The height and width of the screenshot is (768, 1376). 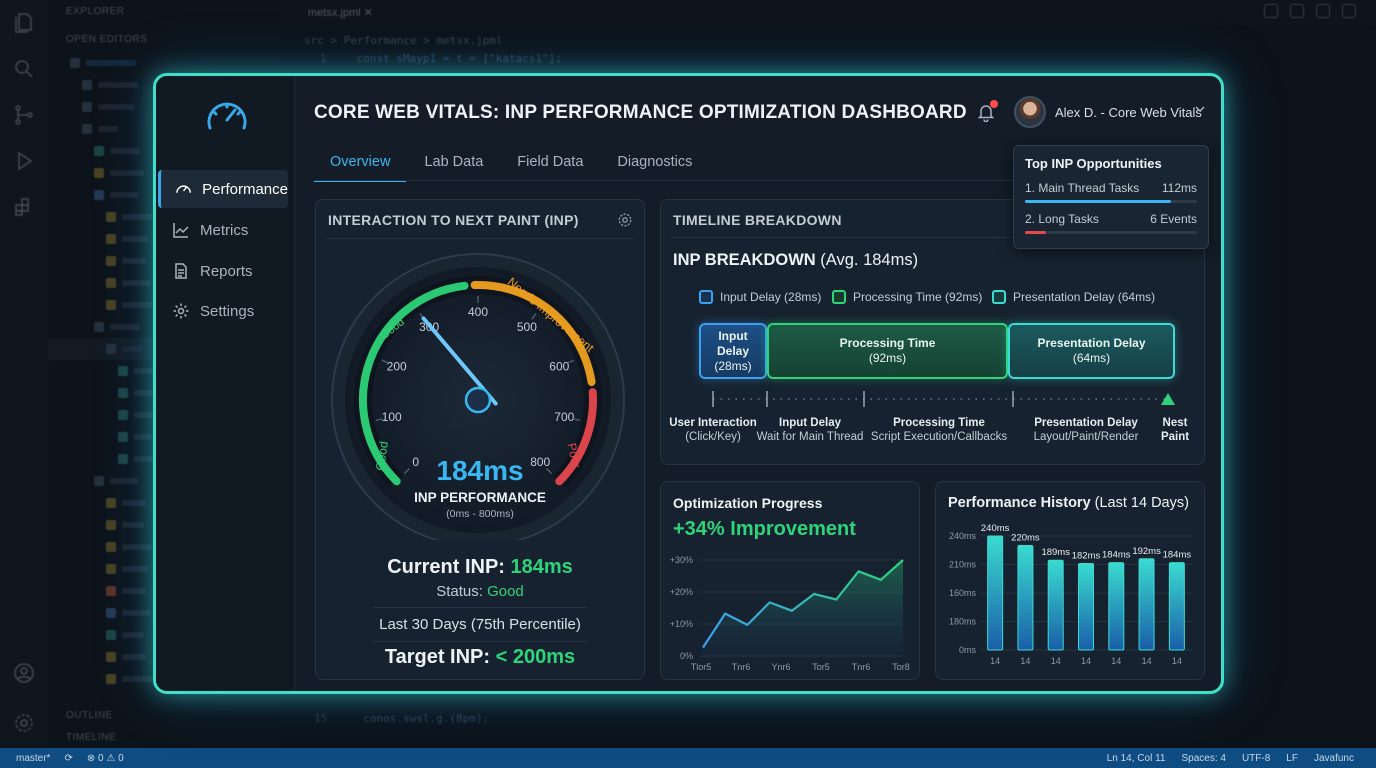 I want to click on editor-tab-active: metsx.jpml ✕, so click(x=340, y=13).